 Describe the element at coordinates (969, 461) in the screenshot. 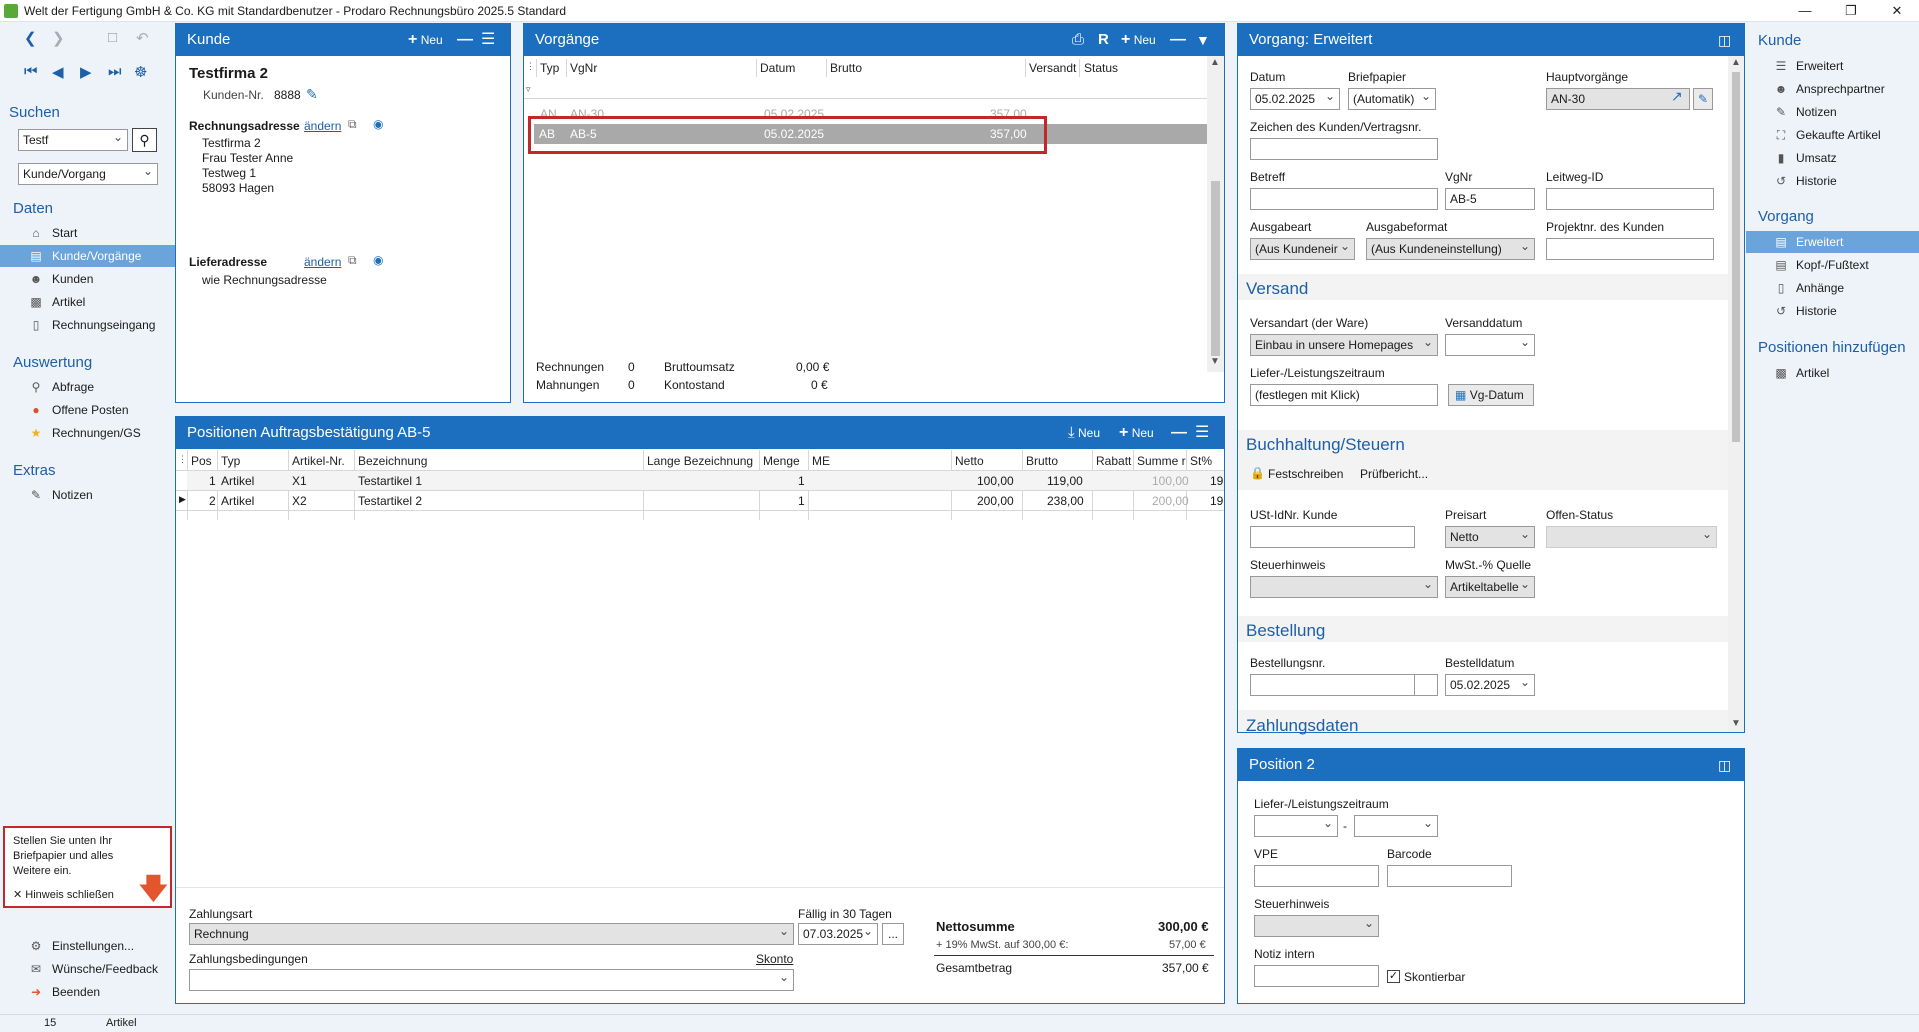

I see `col-netto: Netto` at that location.